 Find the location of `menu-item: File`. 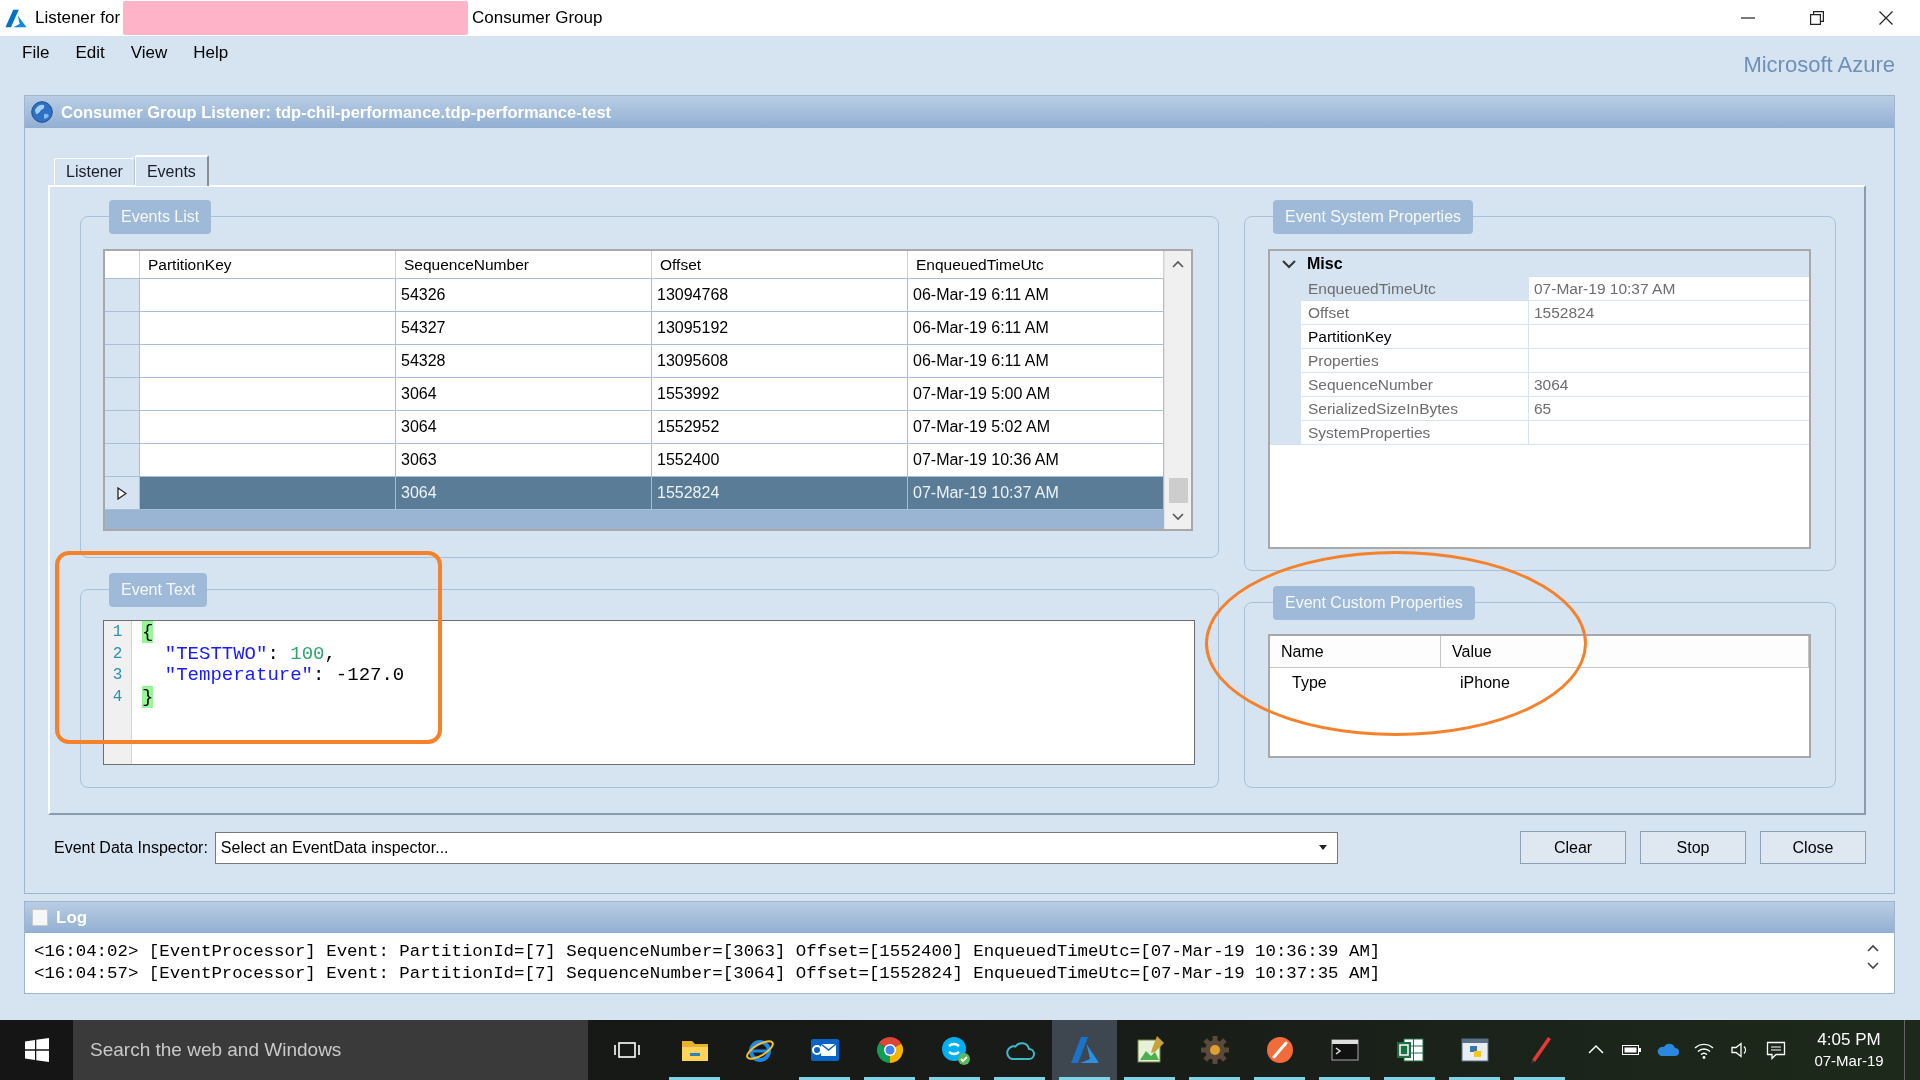

menu-item: File is located at coordinates (36, 53).